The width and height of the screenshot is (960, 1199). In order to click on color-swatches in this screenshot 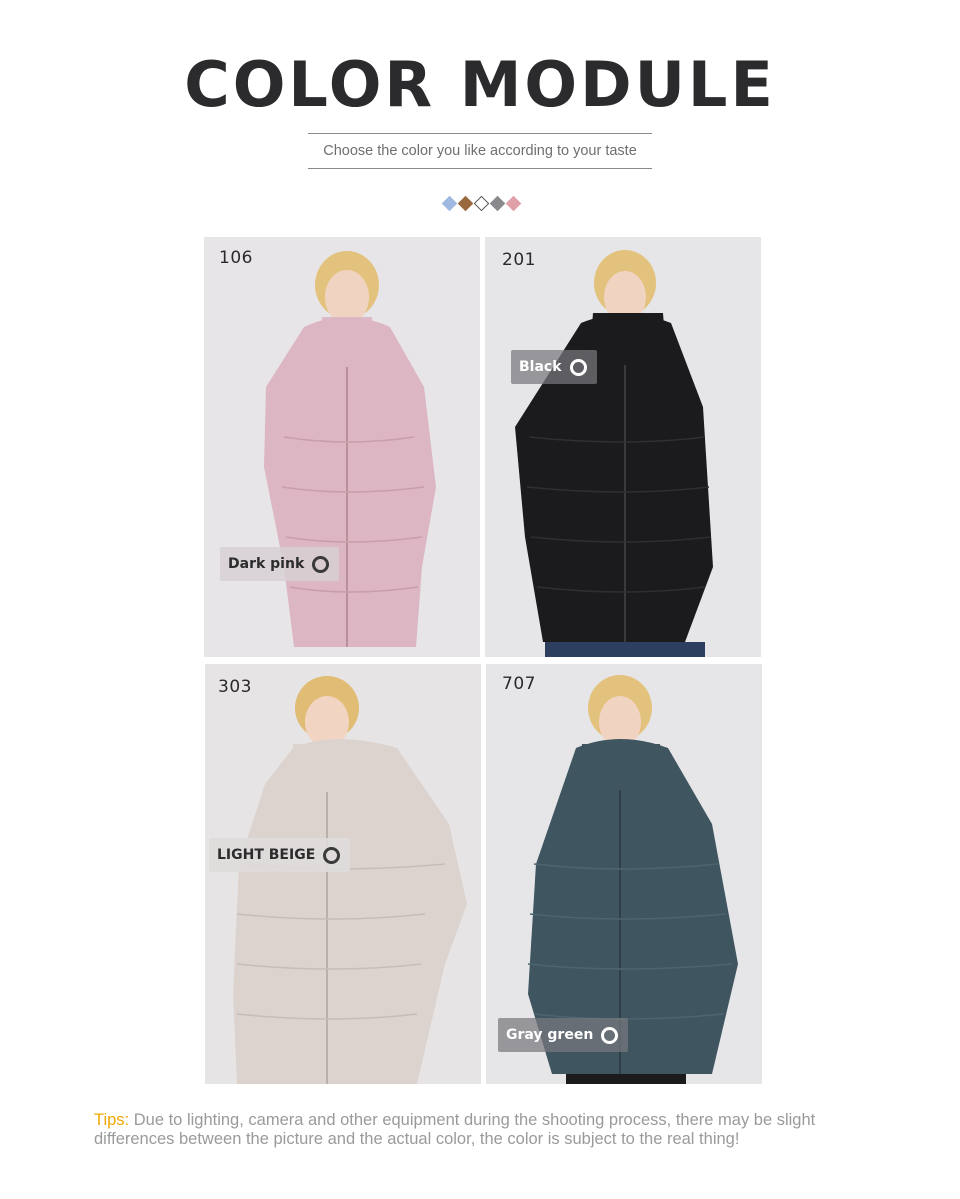, I will do `click(482, 204)`.